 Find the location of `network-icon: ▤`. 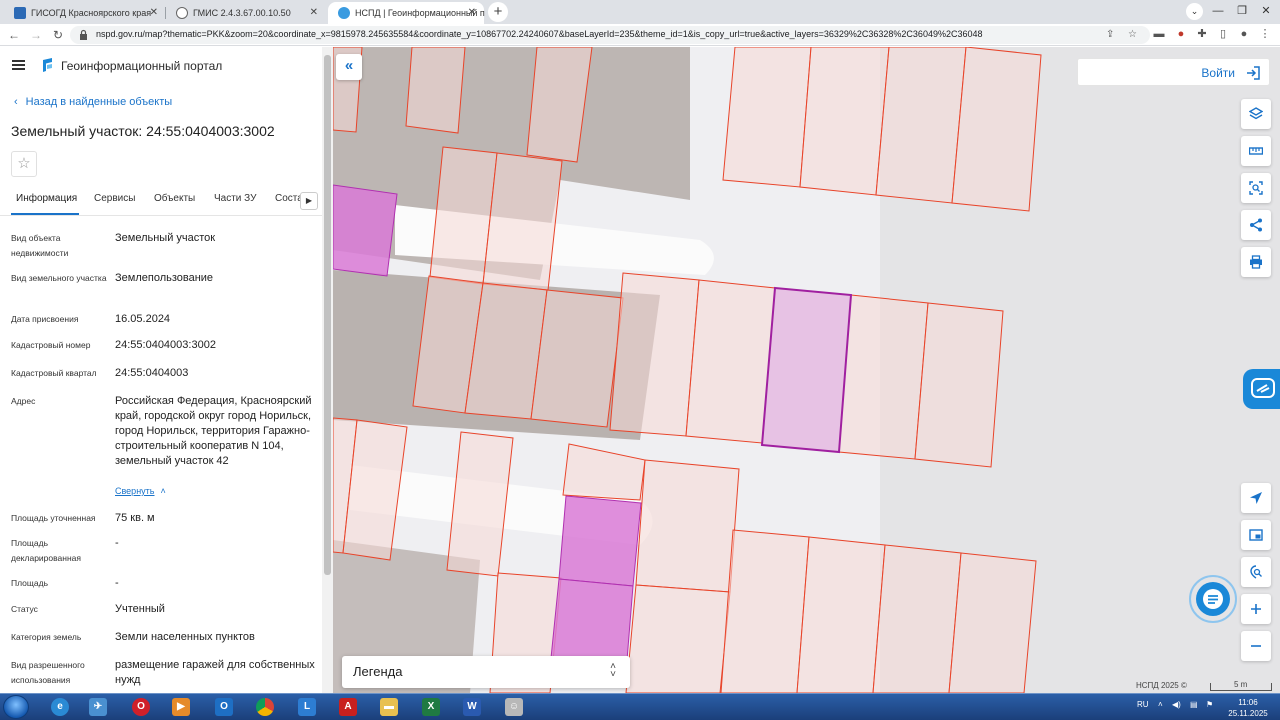

network-icon: ▤ is located at coordinates (1194, 704).